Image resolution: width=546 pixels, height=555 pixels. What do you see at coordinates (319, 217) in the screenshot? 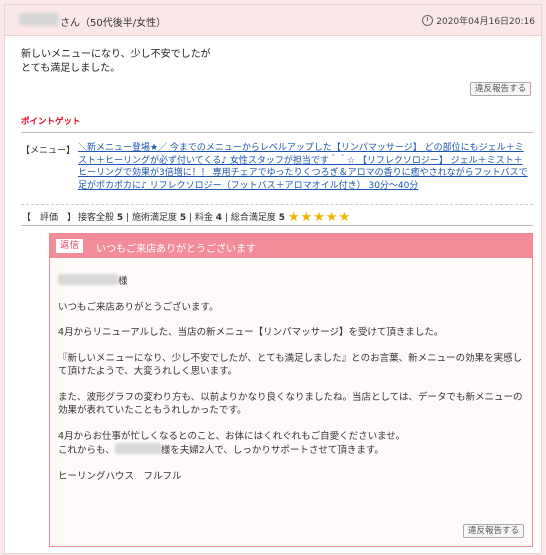
I see `star-rating-icon: ★★★★★` at bounding box center [319, 217].